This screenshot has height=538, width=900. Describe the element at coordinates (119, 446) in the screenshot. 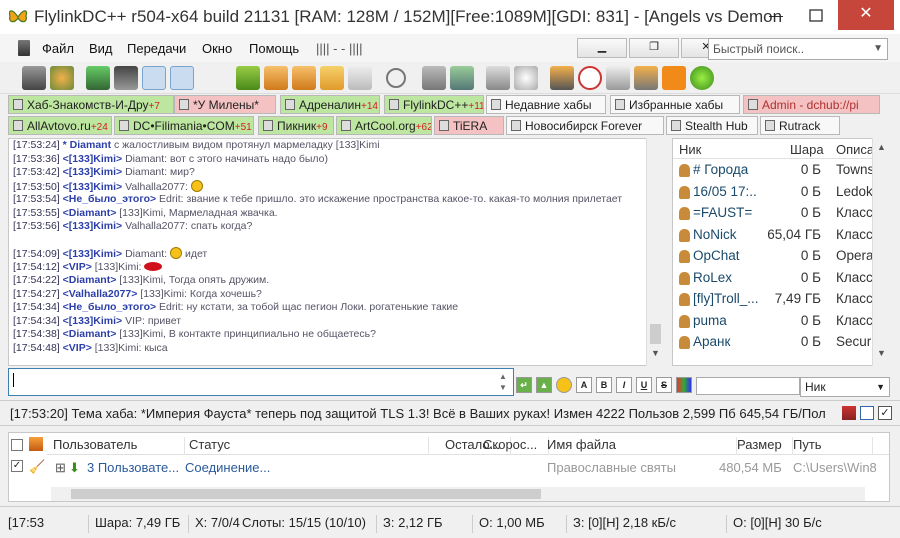

I see `col-user: Пользователь` at that location.